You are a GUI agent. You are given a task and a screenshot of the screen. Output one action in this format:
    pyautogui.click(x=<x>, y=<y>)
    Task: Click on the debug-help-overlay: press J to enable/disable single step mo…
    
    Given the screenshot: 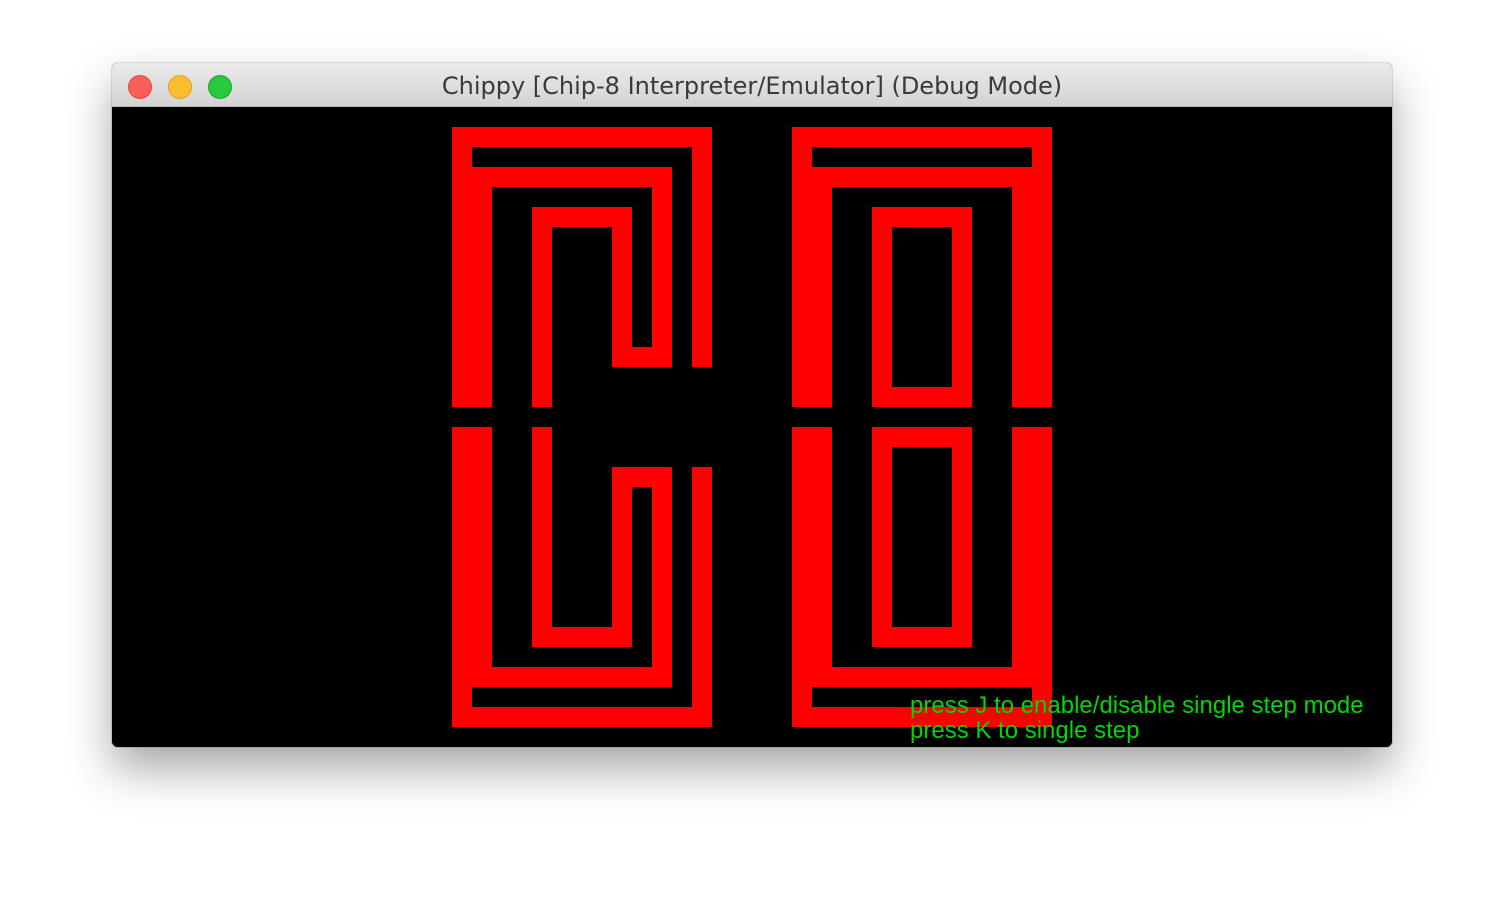 What is the action you would take?
    pyautogui.click(x=1137, y=718)
    